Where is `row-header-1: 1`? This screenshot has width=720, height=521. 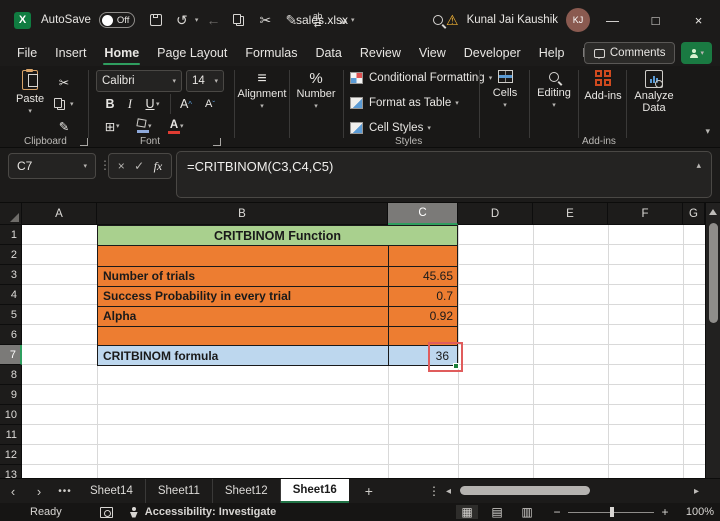
row-header-1: 1 is located at coordinates (11, 235).